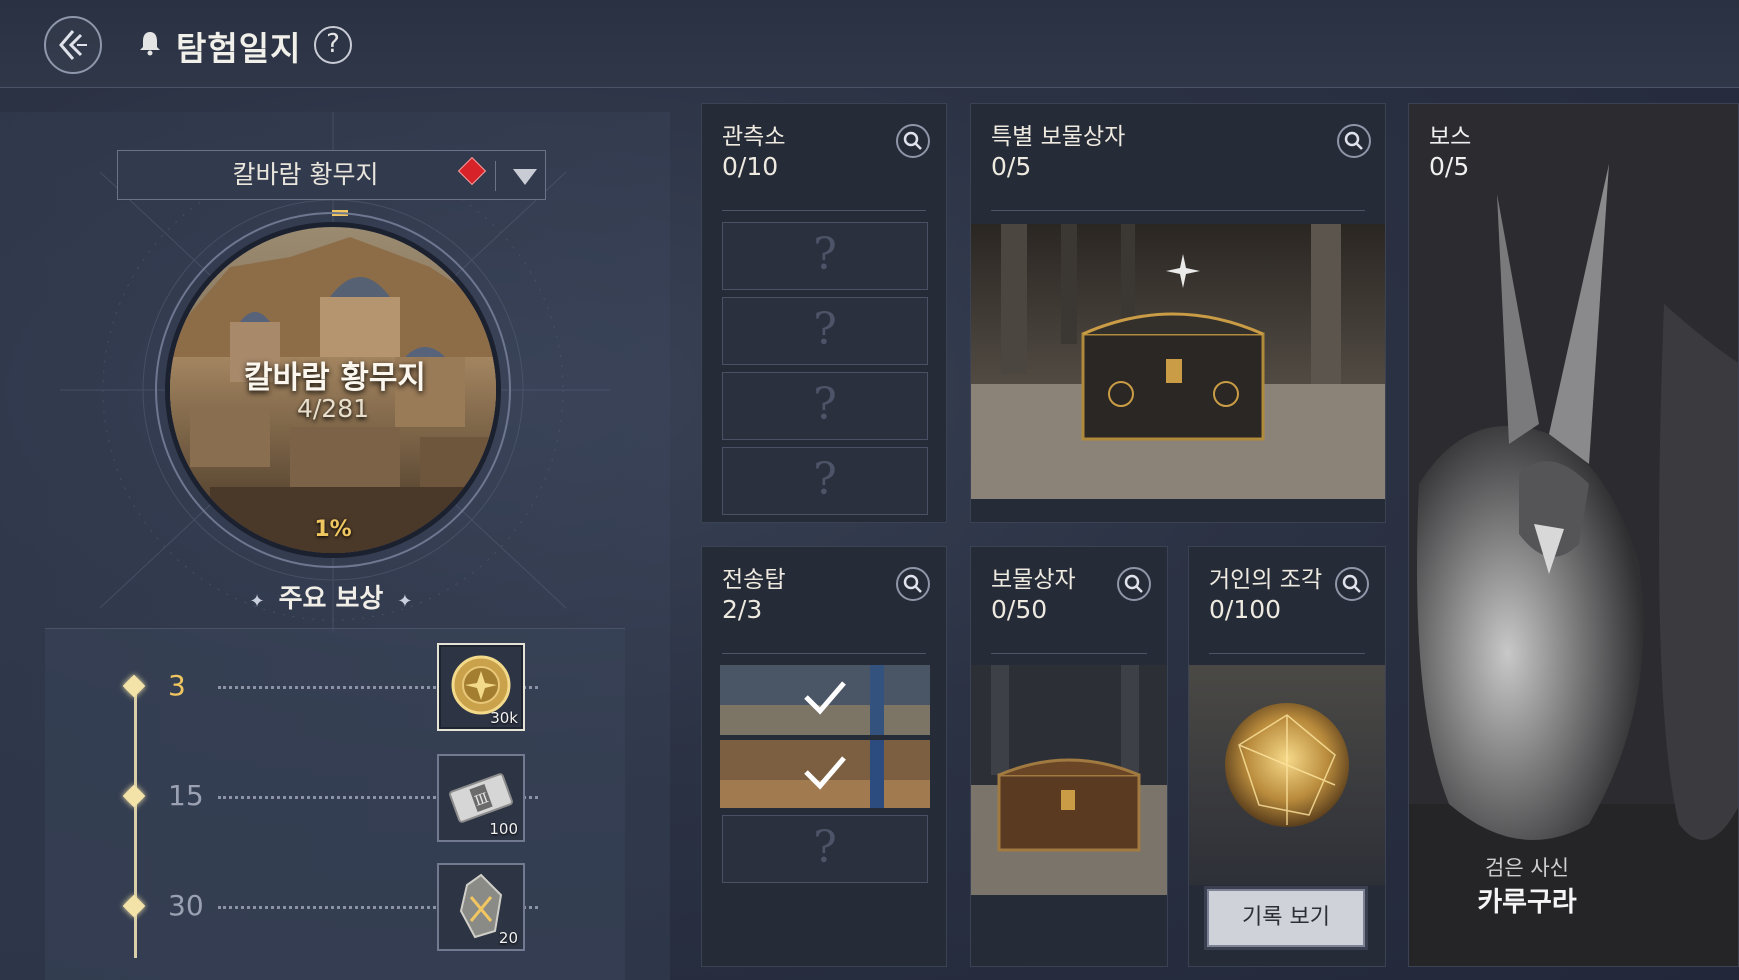 This screenshot has height=980, width=1739. I want to click on reward-crystal: 20, so click(481, 907).